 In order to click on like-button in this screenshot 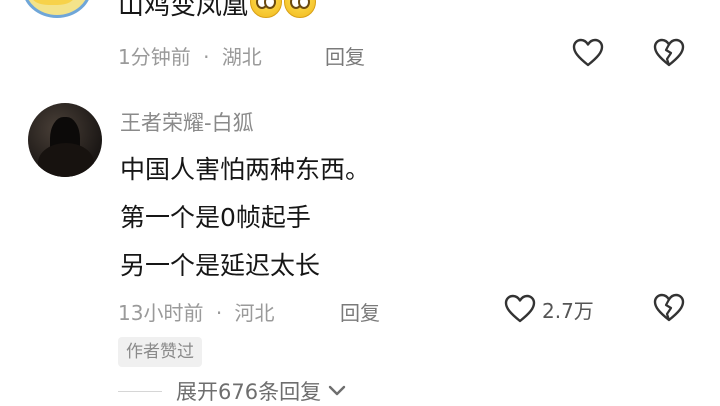, I will do `click(588, 53)`.